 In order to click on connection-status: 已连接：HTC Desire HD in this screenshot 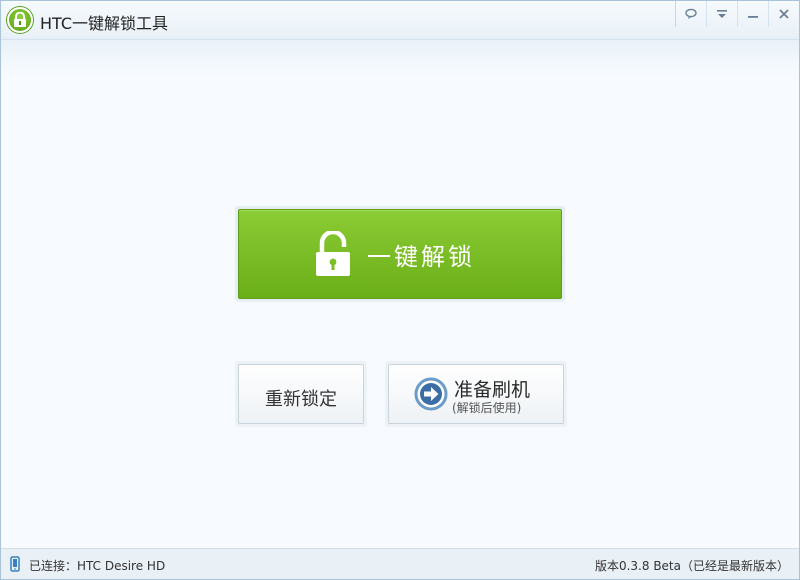, I will do `click(97, 566)`.